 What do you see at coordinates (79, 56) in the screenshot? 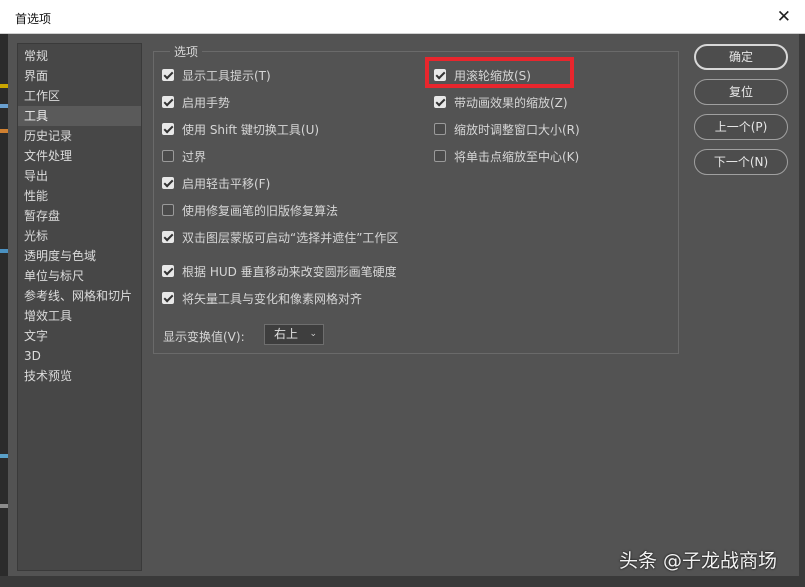
I see `sidebar-item-general: 常规` at bounding box center [79, 56].